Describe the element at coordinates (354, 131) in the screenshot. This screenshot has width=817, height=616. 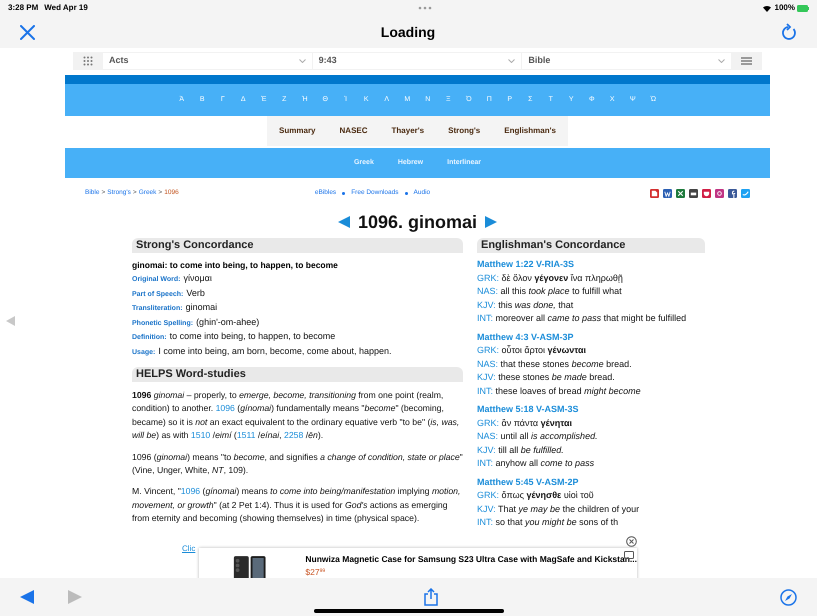
I see `tab: NASEC` at that location.